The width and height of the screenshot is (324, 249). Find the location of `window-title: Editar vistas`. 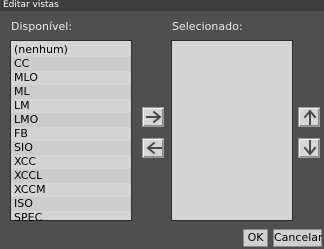

window-title: Editar vistas is located at coordinates (162, 5).